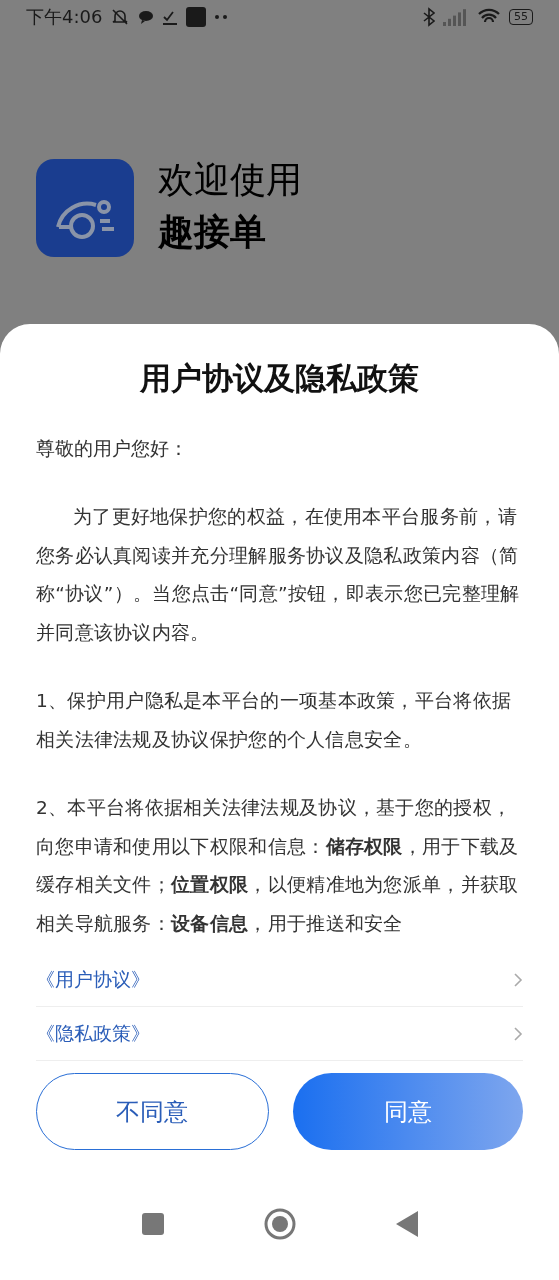  Describe the element at coordinates (406, 1224) in the screenshot. I see `back-triangle-icon` at that location.